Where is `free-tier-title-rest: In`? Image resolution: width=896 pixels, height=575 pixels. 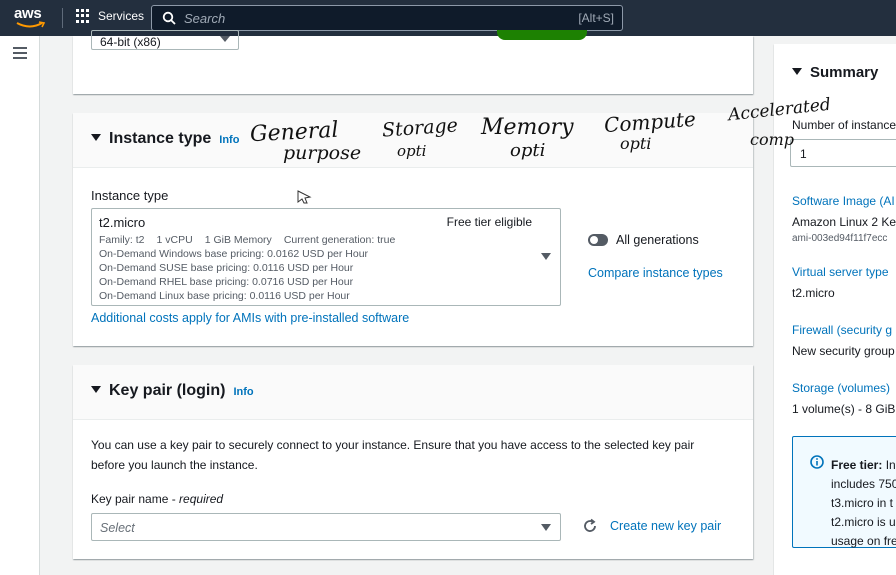
free-tier-title-rest: In is located at coordinates (889, 465).